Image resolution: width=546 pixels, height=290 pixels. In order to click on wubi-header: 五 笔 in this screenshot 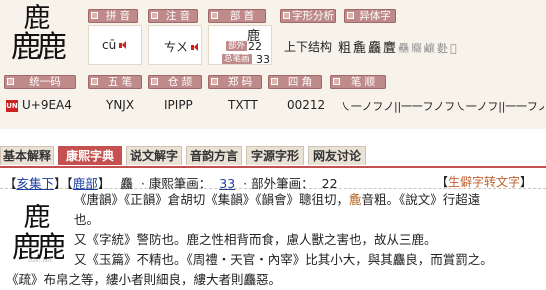, I will do `click(115, 82)`.